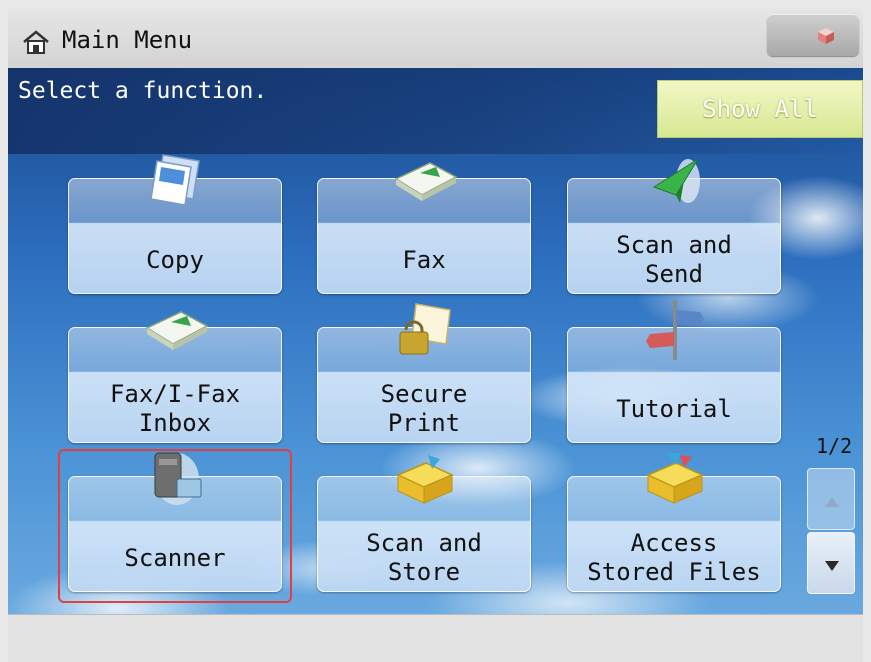 This screenshot has width=871, height=662. What do you see at coordinates (425, 332) in the screenshot?
I see `secure-print-icon` at bounding box center [425, 332].